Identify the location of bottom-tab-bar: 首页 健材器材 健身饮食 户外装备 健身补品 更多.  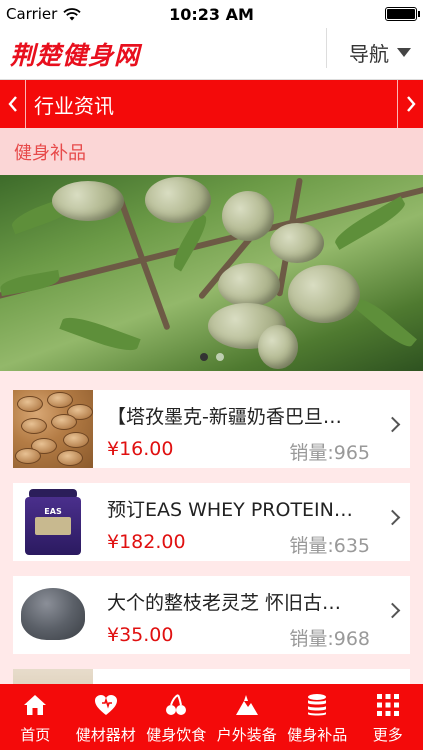
(211, 717).